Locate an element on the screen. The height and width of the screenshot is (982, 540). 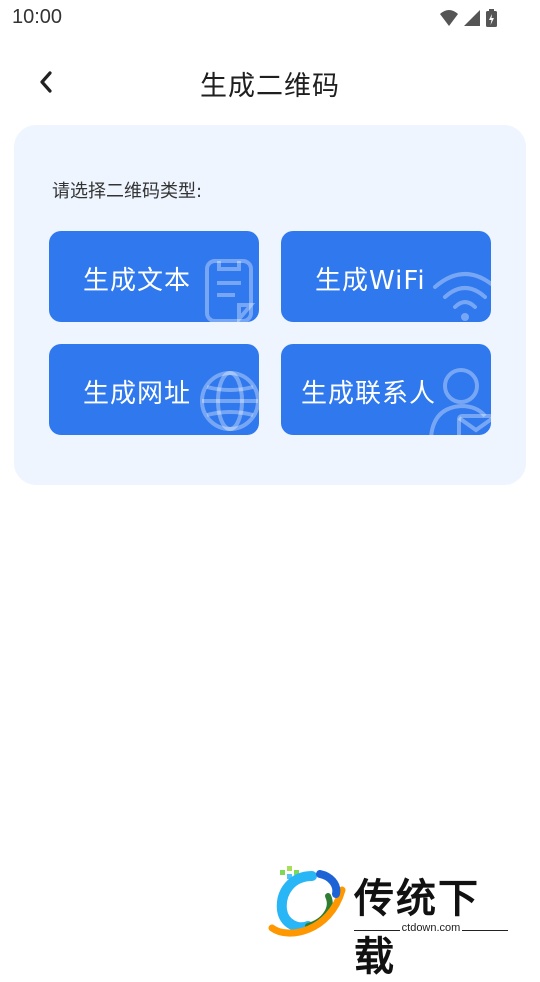
tile-label: 生成网址 is located at coordinates (137, 394).